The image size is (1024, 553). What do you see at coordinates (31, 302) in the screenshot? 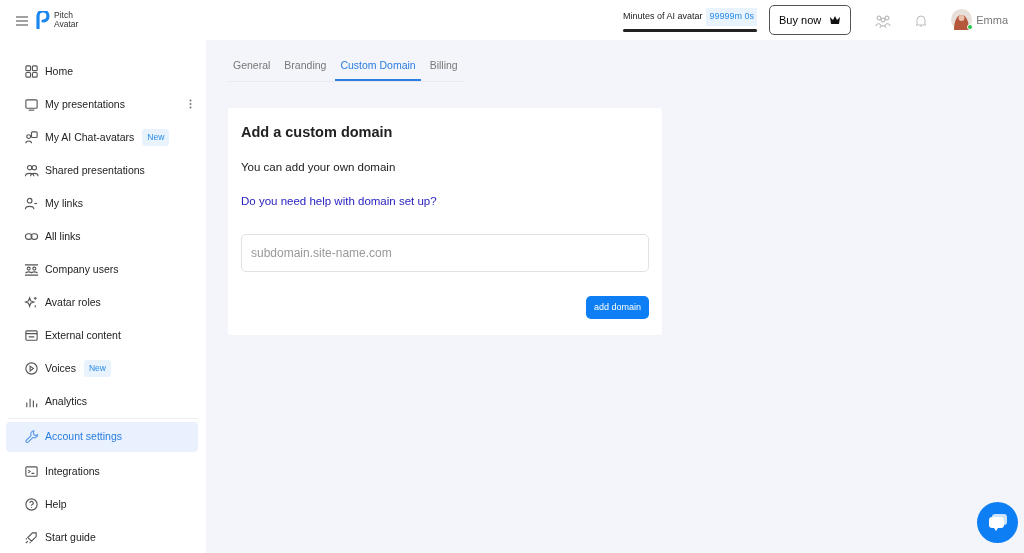
I see `sparkle-icon` at bounding box center [31, 302].